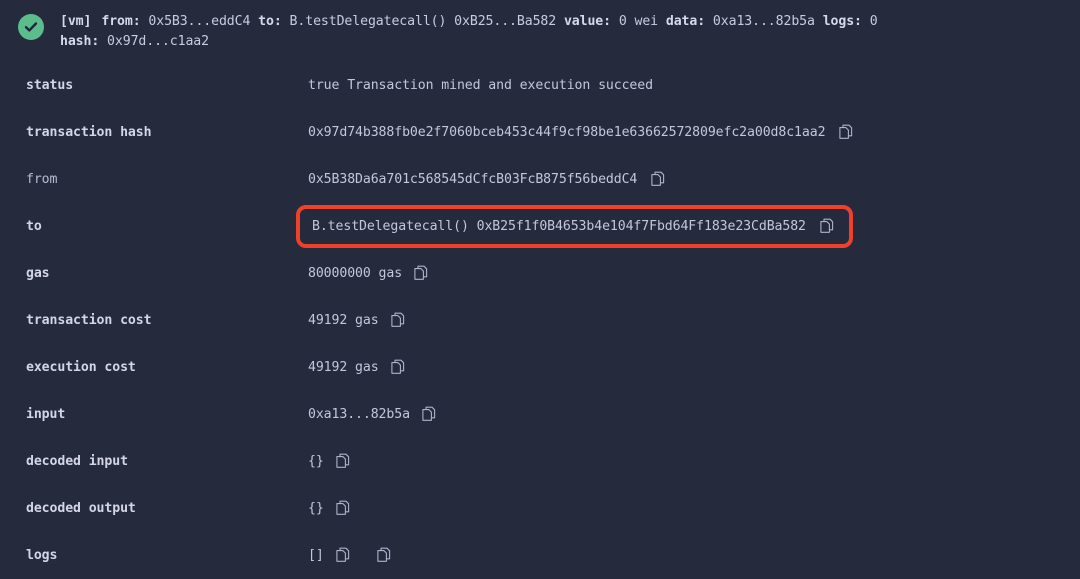  Describe the element at coordinates (587, 21) in the screenshot. I see `summary-value-label: value:` at that location.